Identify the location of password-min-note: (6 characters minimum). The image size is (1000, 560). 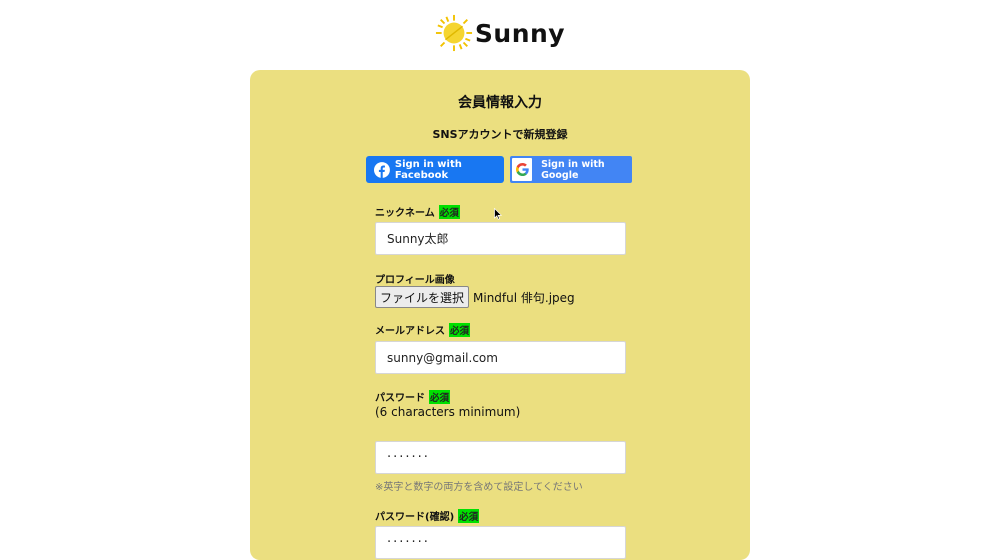
(448, 412).